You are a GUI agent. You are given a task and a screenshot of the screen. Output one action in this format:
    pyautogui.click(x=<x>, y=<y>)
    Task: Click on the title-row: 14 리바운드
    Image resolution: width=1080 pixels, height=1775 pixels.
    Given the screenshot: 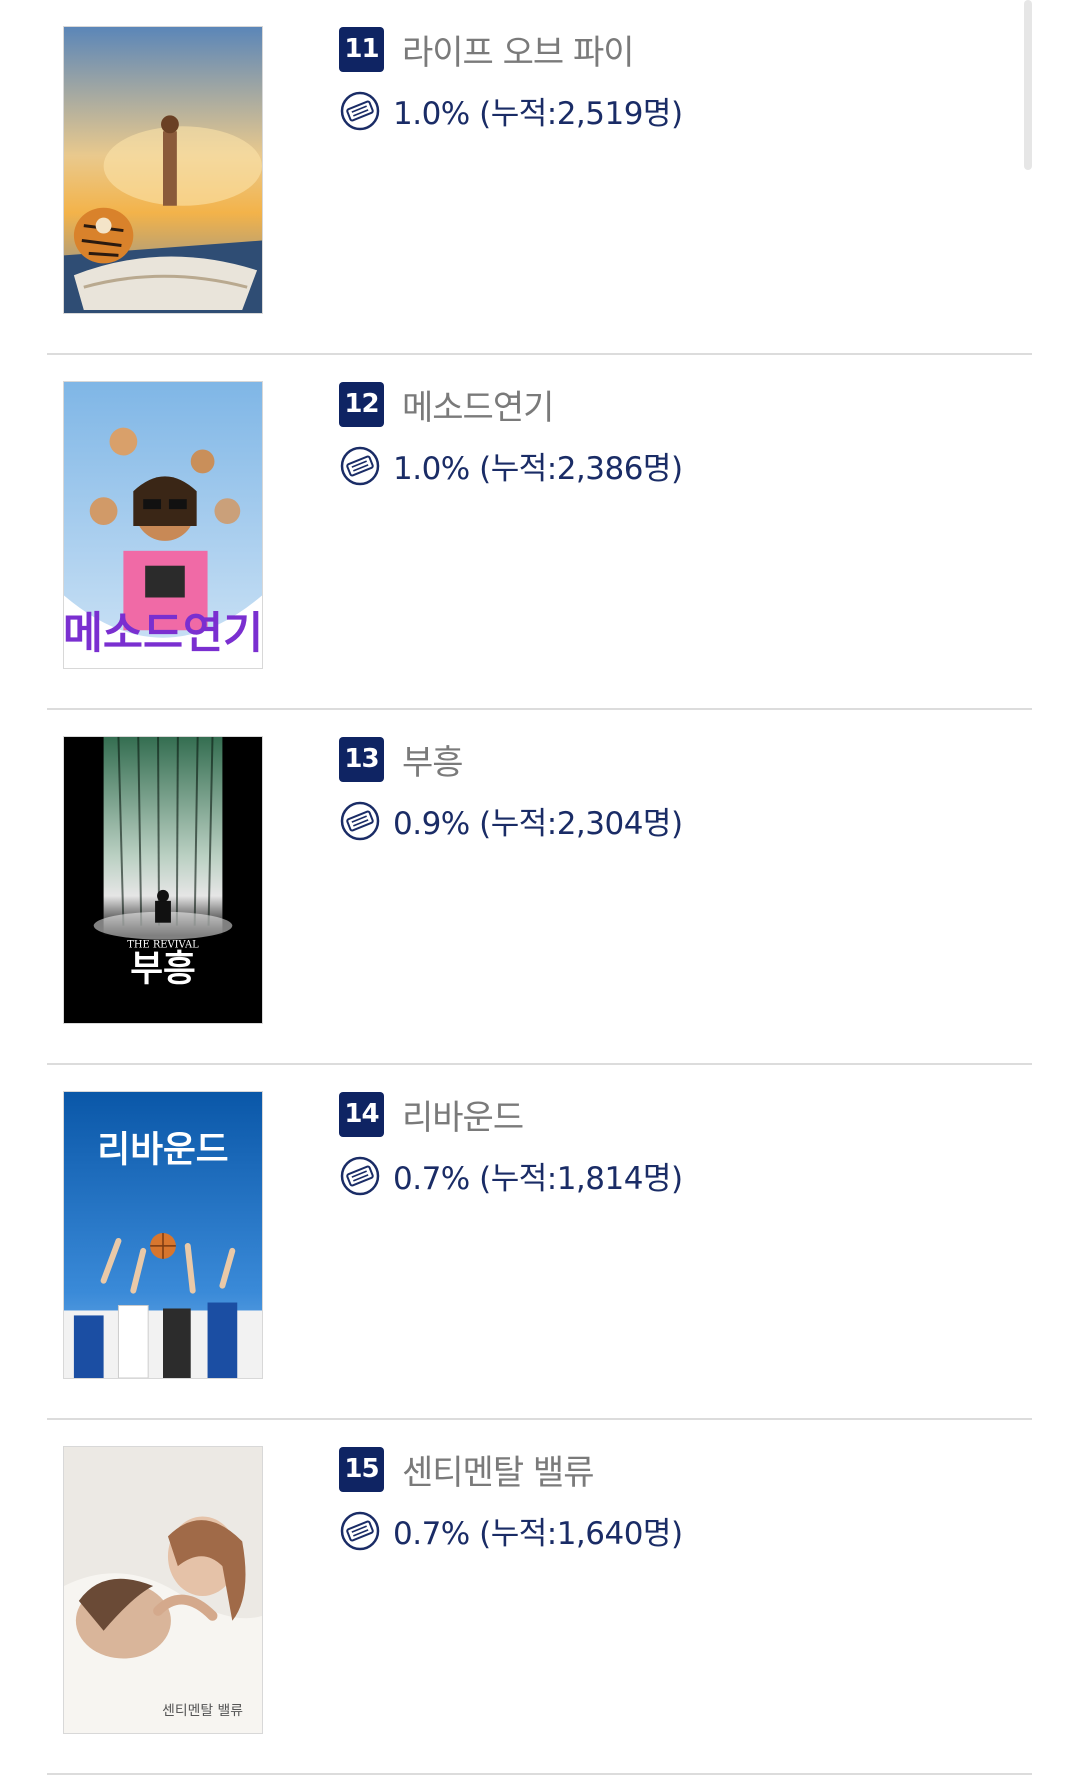 What is the action you would take?
    pyautogui.click(x=511, y=1114)
    